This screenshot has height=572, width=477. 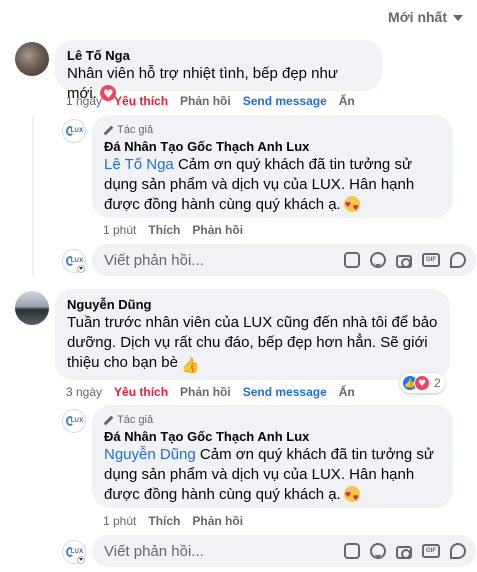 I want to click on thumbs-up-emoji-icon: 👍, so click(x=190, y=365).